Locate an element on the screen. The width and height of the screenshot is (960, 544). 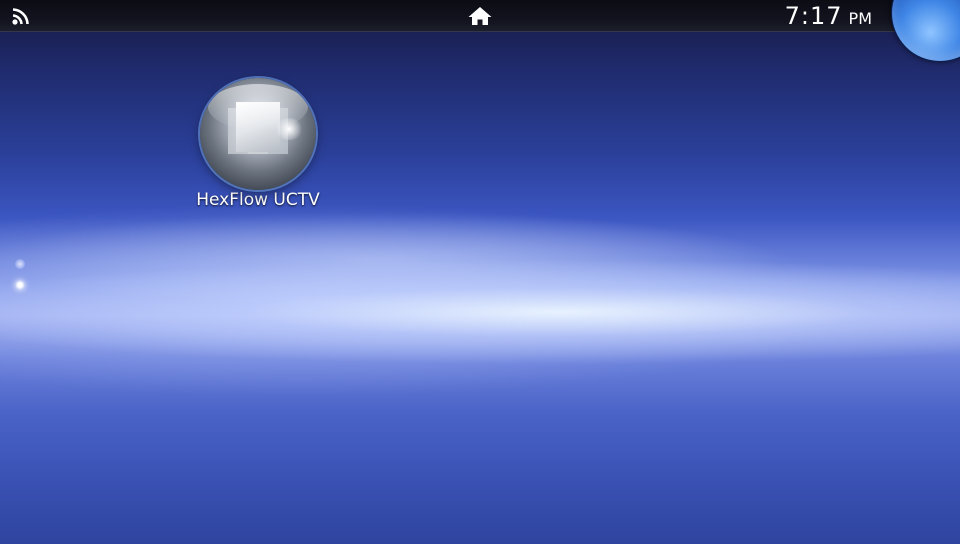
clock-ampm: PM is located at coordinates (860, 18).